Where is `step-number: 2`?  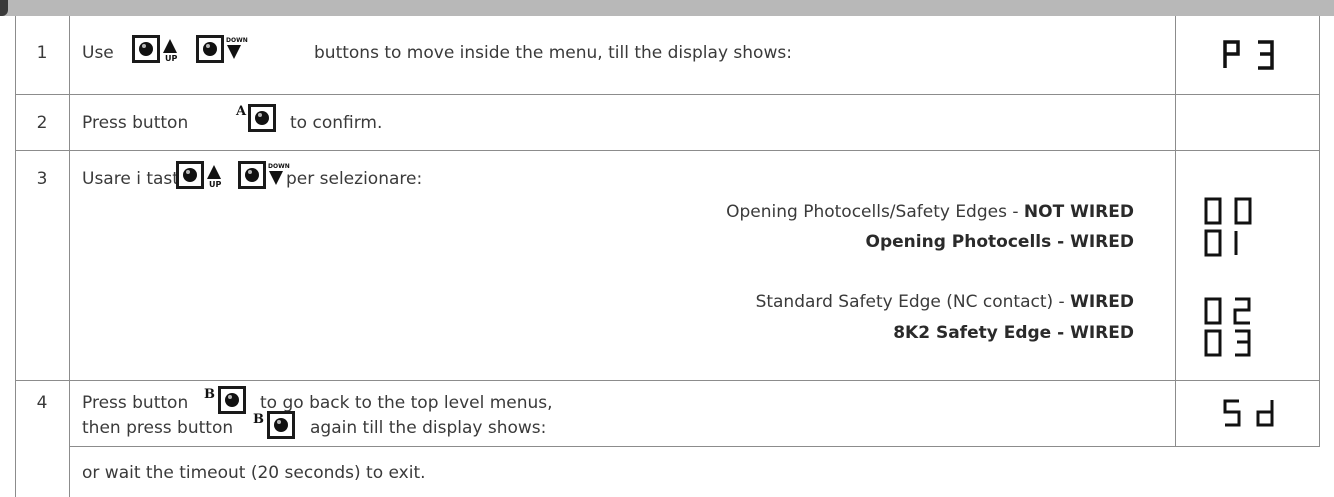 step-number: 2 is located at coordinates (42, 123).